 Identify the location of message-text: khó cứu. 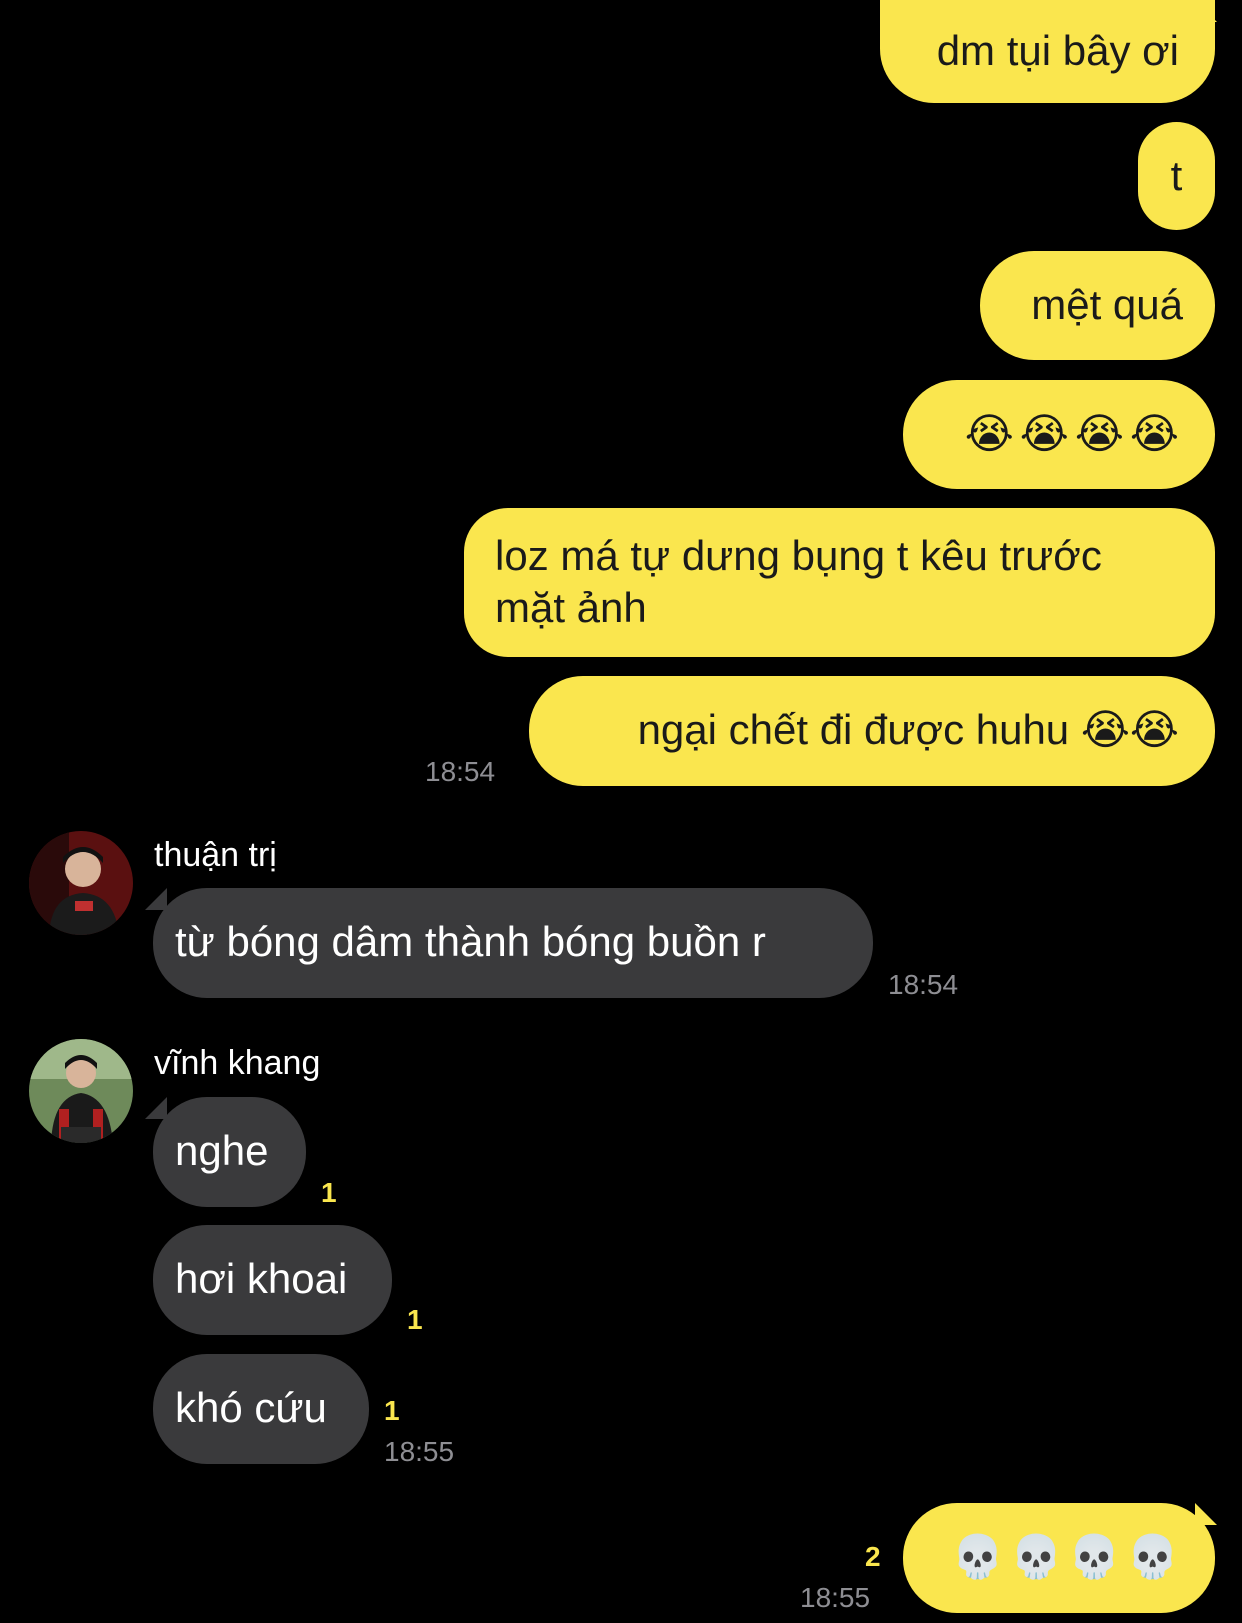
(251, 1407).